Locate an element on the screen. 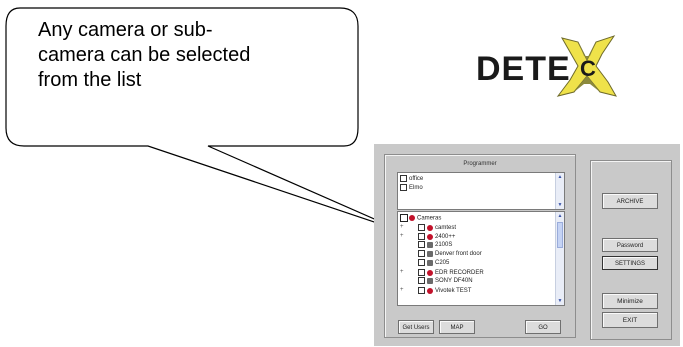 This screenshot has height=347, width=683. camera-label: C205 is located at coordinates (442, 263).